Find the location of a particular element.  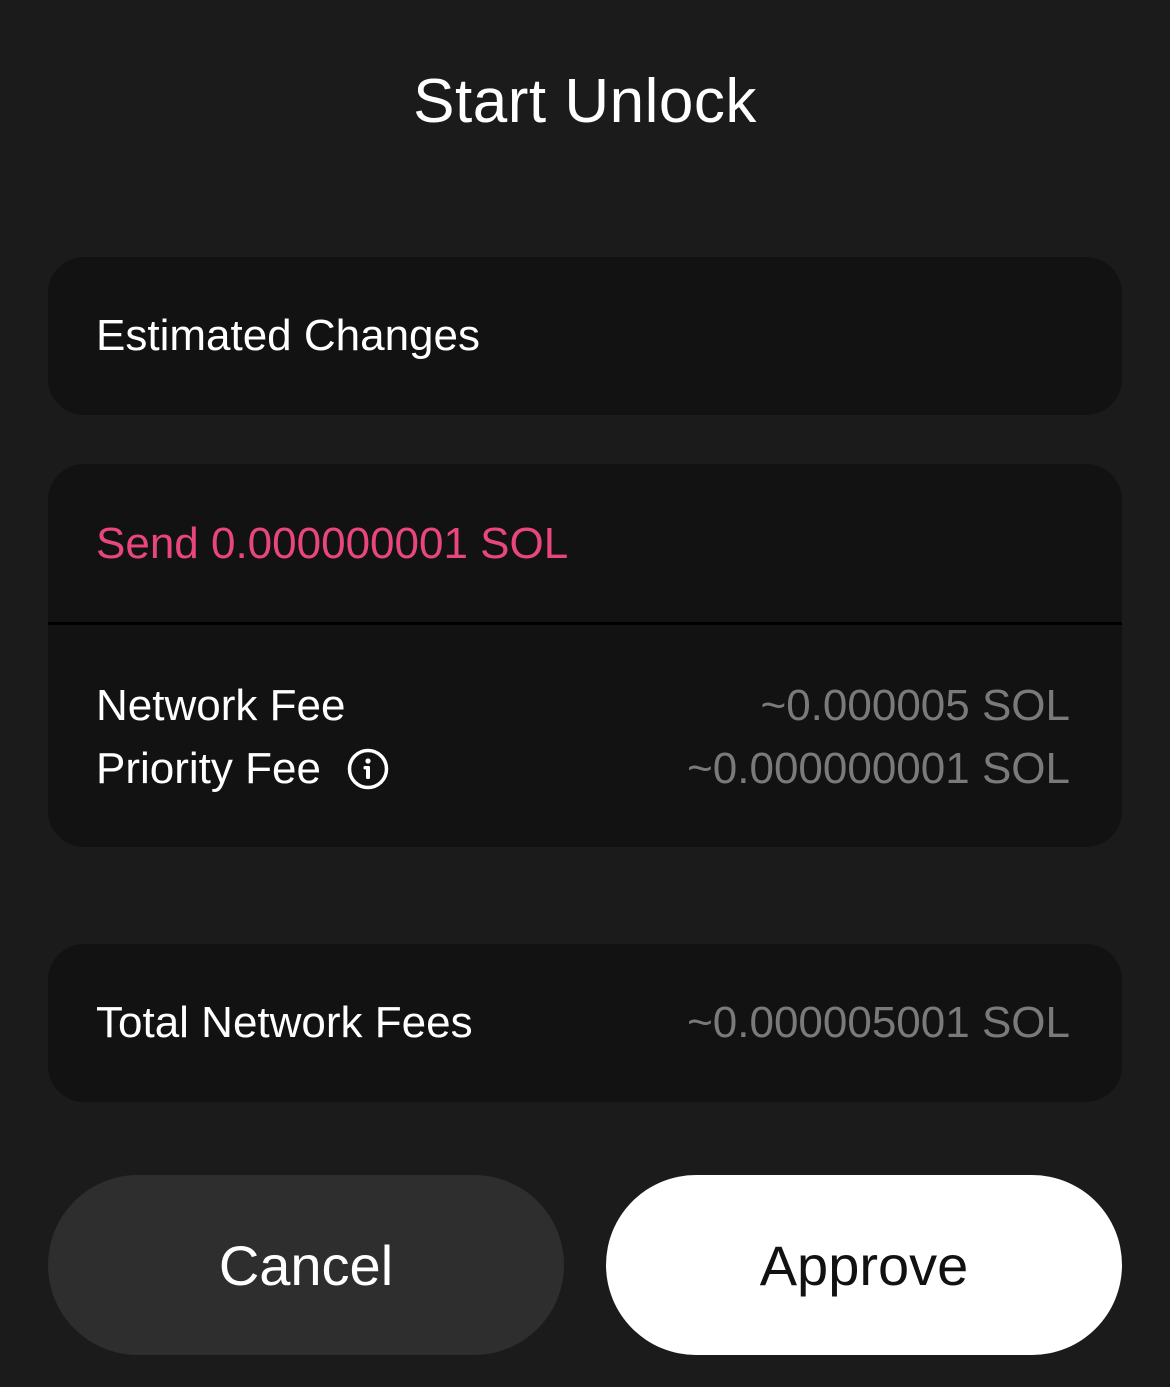

total-fees-label: Total Network Fees is located at coordinates (284, 1022).